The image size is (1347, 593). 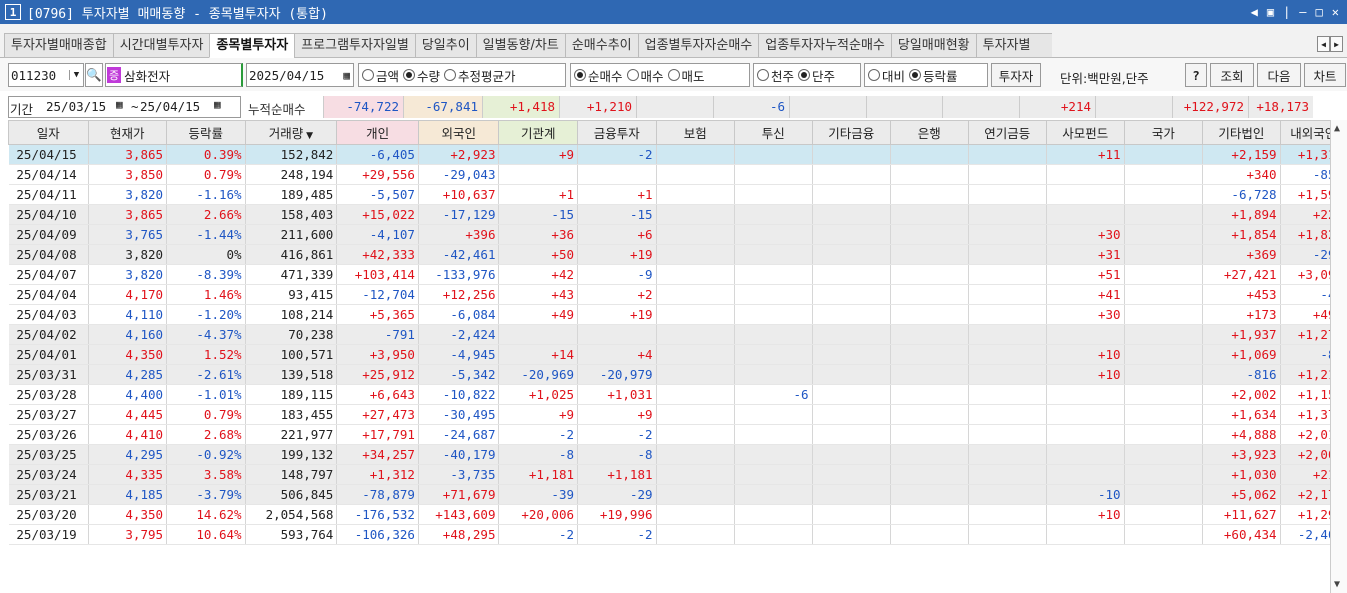 What do you see at coordinates (1232, 75) in the screenshot?
I see `query-button: 조회` at bounding box center [1232, 75].